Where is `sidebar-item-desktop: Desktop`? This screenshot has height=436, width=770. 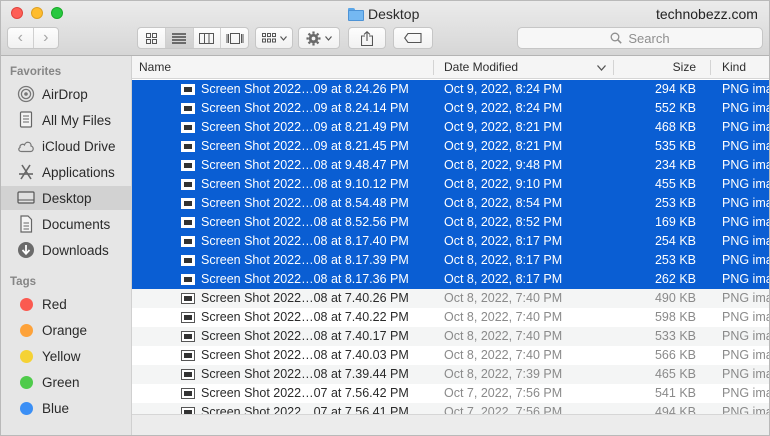 sidebar-item-desktop: Desktop is located at coordinates (66, 198).